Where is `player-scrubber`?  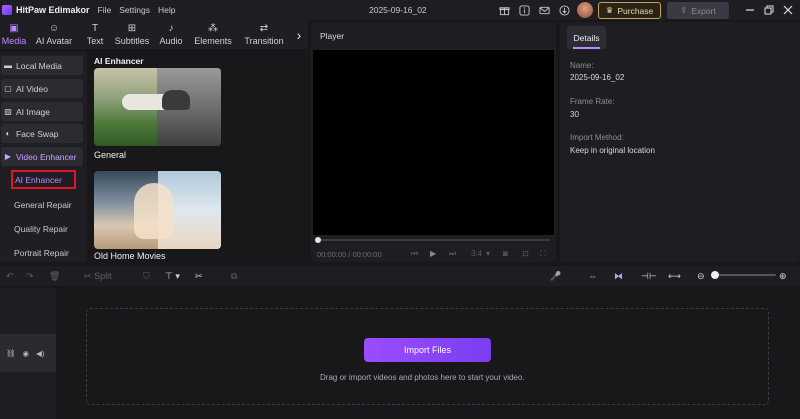
player-scrubber is located at coordinates (432, 240).